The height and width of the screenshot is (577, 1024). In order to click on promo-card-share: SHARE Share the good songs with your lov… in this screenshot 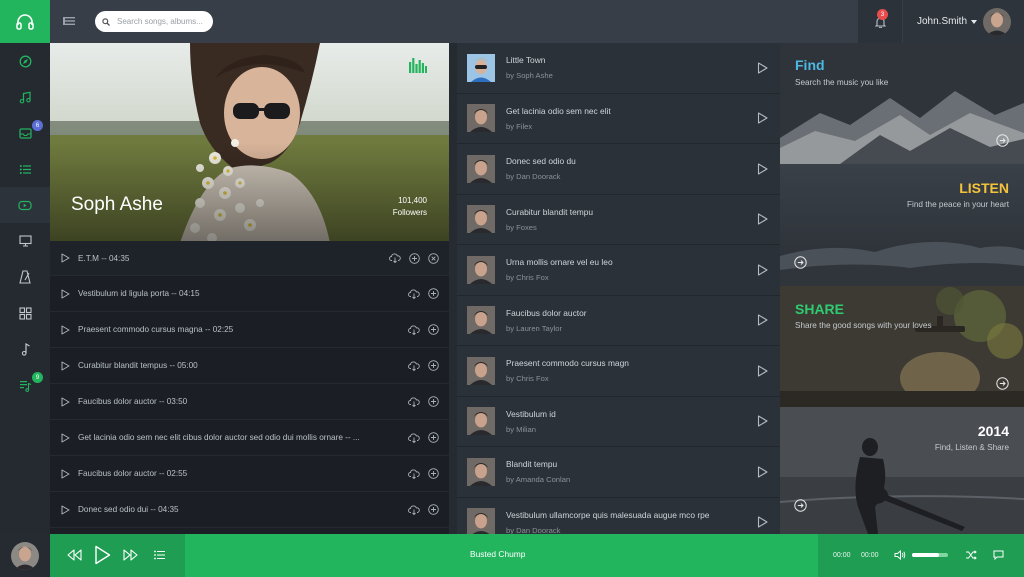, I will do `click(902, 346)`.